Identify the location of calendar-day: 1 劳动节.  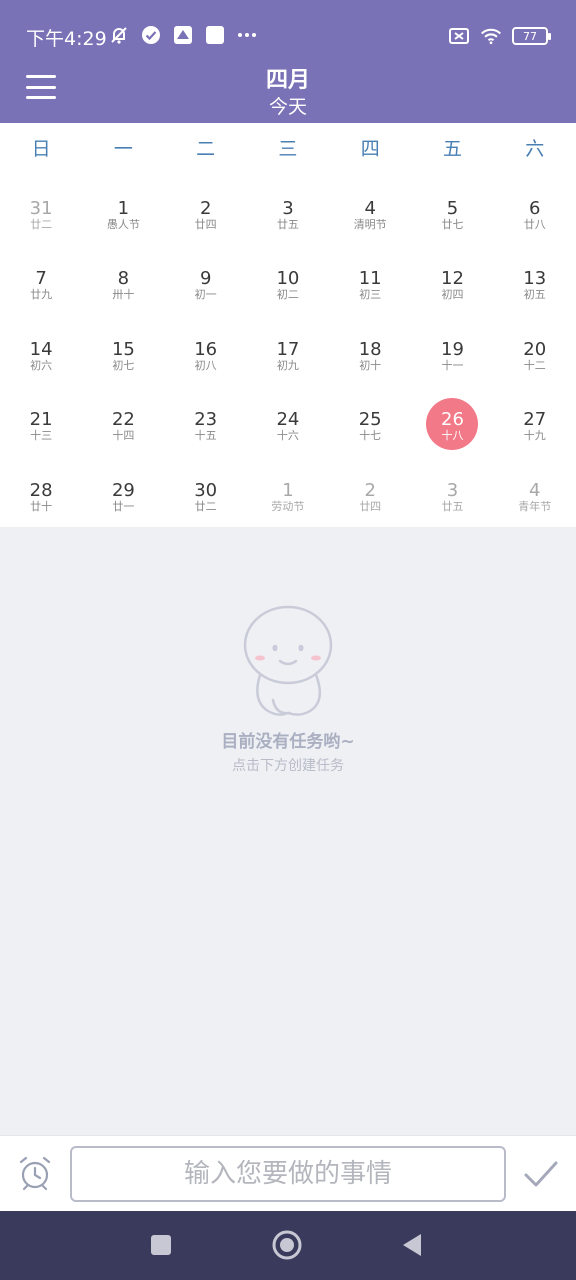
(288, 492).